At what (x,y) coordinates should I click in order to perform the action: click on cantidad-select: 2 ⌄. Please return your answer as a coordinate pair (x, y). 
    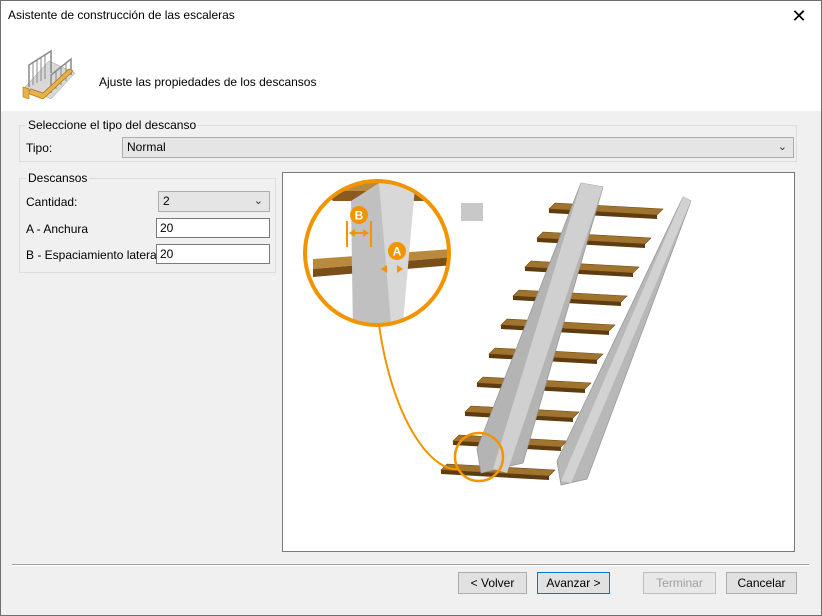
    Looking at the image, I should click on (214, 201).